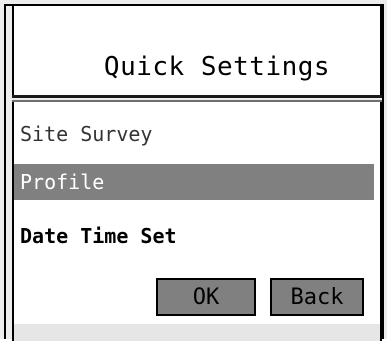  Describe the element at coordinates (217, 67) in the screenshot. I see `dialog-title: Quick Settings` at that location.